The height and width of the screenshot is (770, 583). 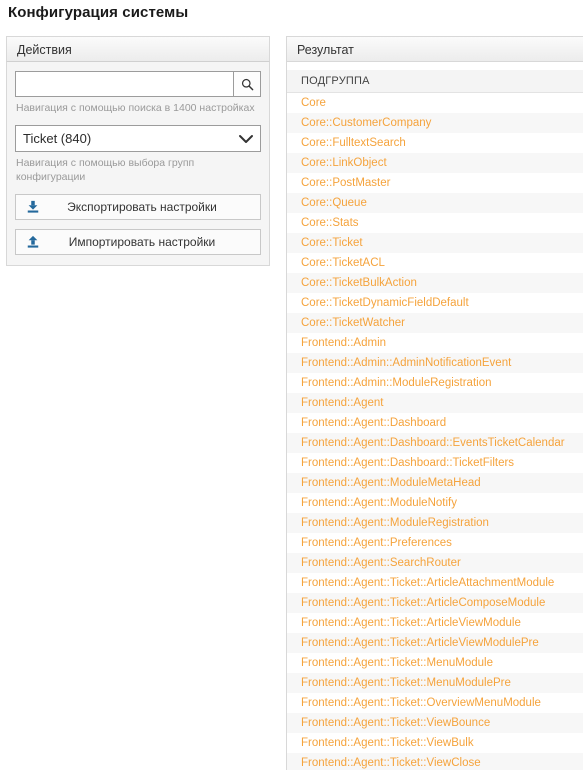 I want to click on subgroup-link: Frontend::Agent::ModuleMetaHead, so click(x=391, y=483).